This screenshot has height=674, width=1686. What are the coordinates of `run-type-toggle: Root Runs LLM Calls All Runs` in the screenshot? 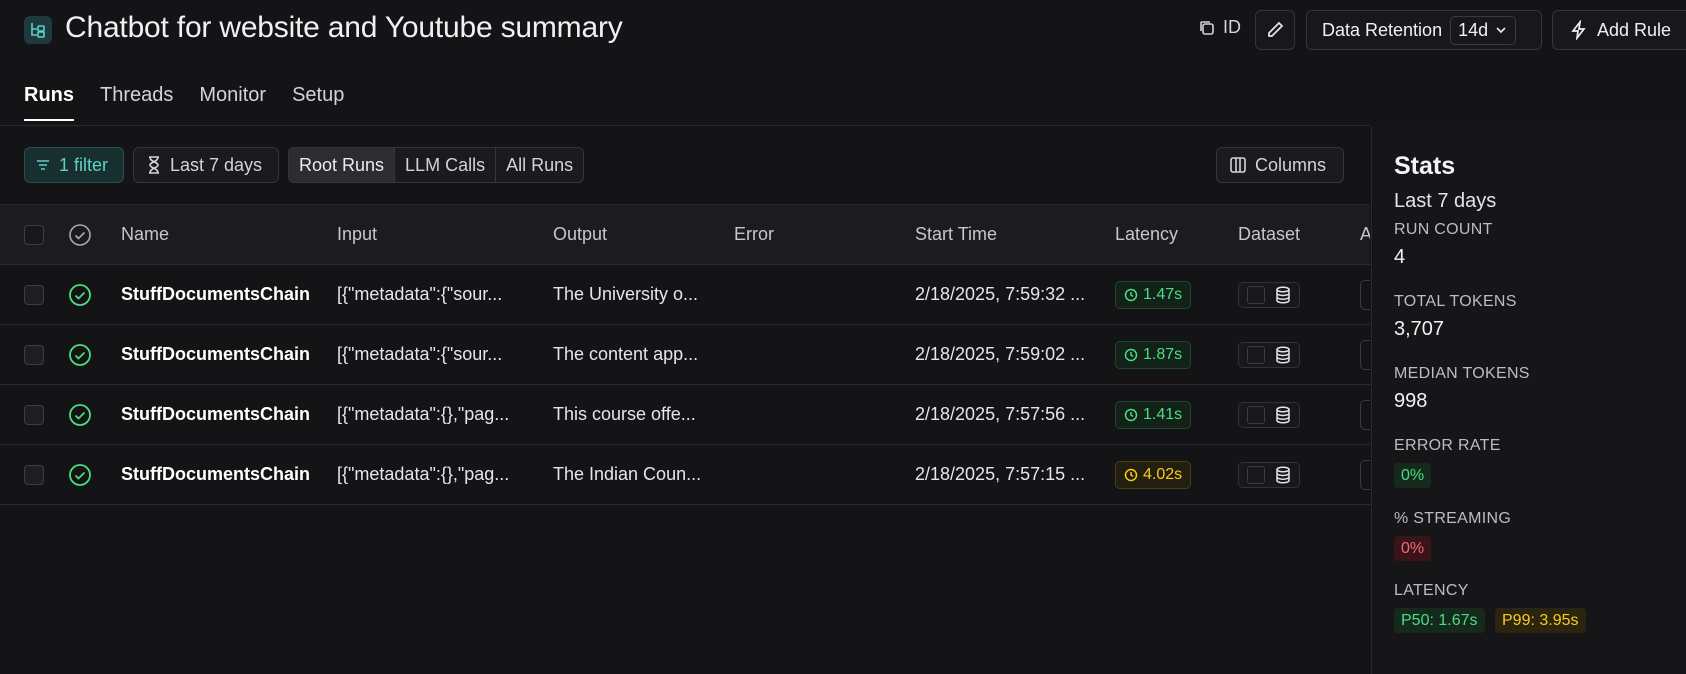 It's located at (436, 165).